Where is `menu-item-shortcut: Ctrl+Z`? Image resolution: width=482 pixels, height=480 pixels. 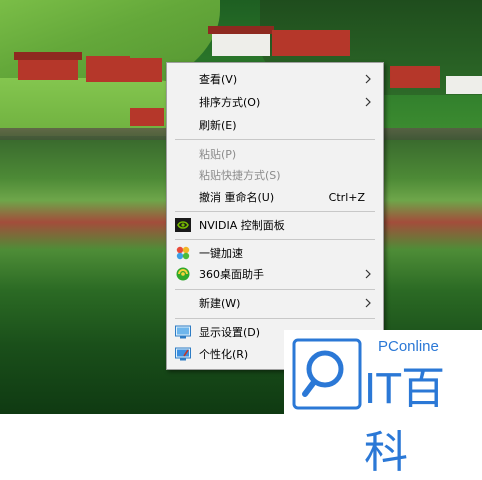 menu-item-shortcut: Ctrl+Z is located at coordinates (346, 197).